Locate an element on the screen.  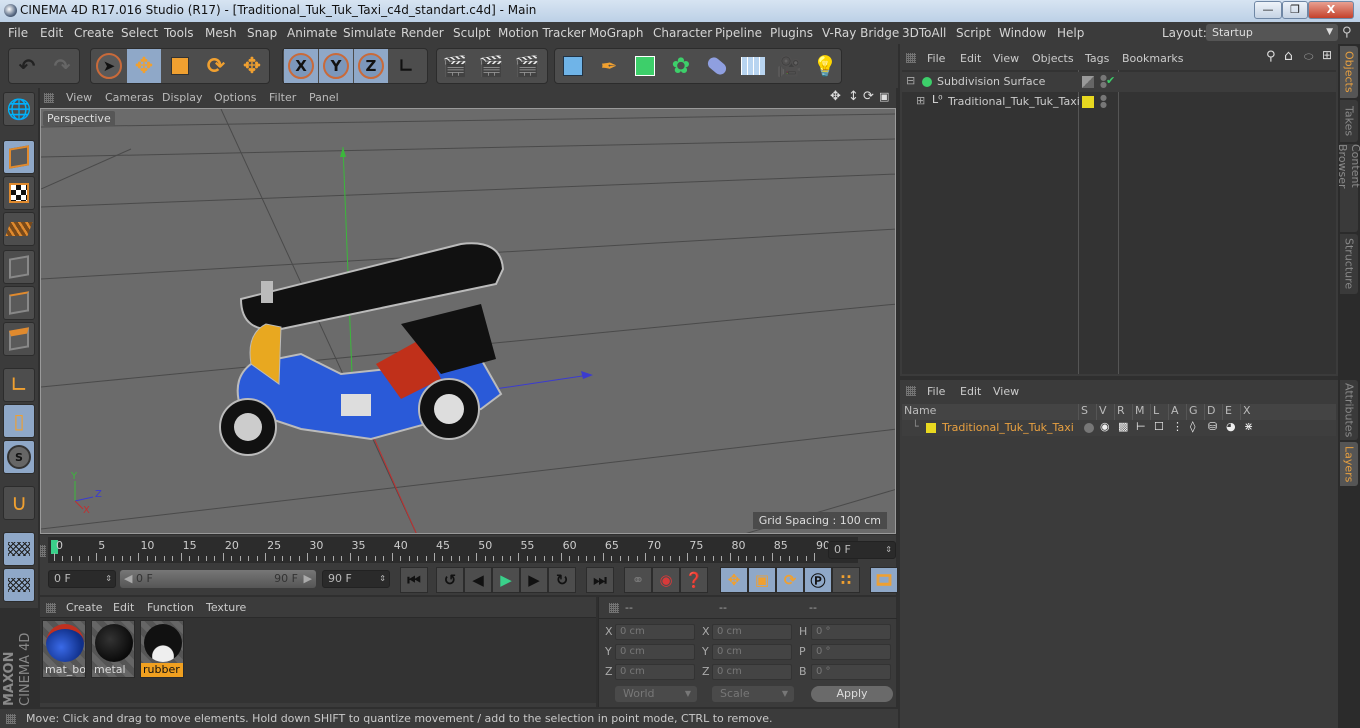
generator-icon: ◊ is located at coordinates (1192, 426).